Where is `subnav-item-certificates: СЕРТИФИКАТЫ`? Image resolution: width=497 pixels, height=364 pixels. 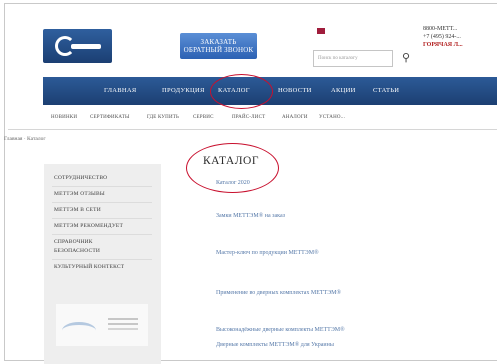 subnav-item-certificates: СЕРТИФИКАТЫ is located at coordinates (110, 117).